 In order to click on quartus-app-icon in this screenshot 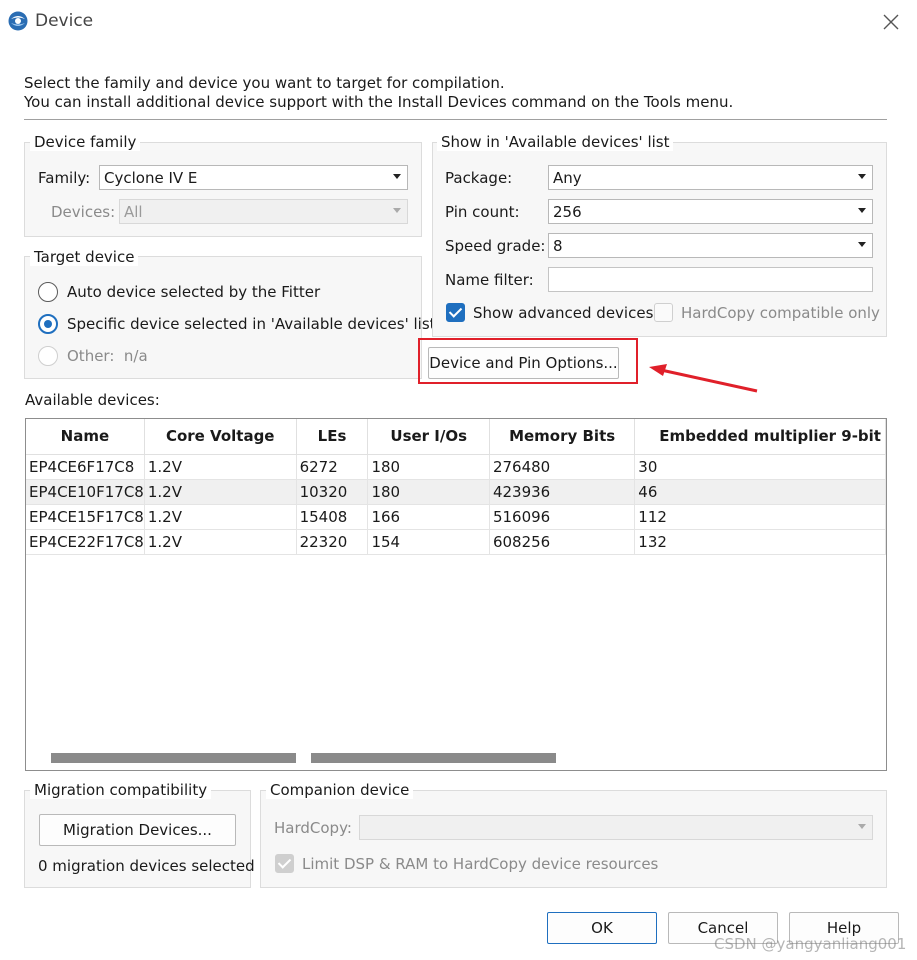, I will do `click(18, 21)`.